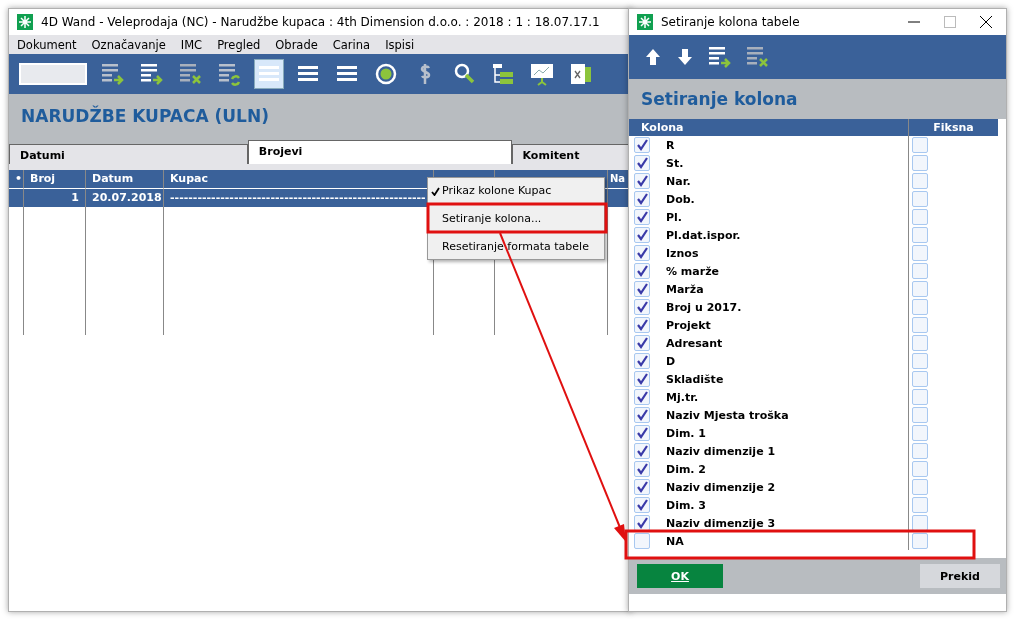  What do you see at coordinates (693, 271) in the screenshot?
I see `column-name: % marže` at bounding box center [693, 271].